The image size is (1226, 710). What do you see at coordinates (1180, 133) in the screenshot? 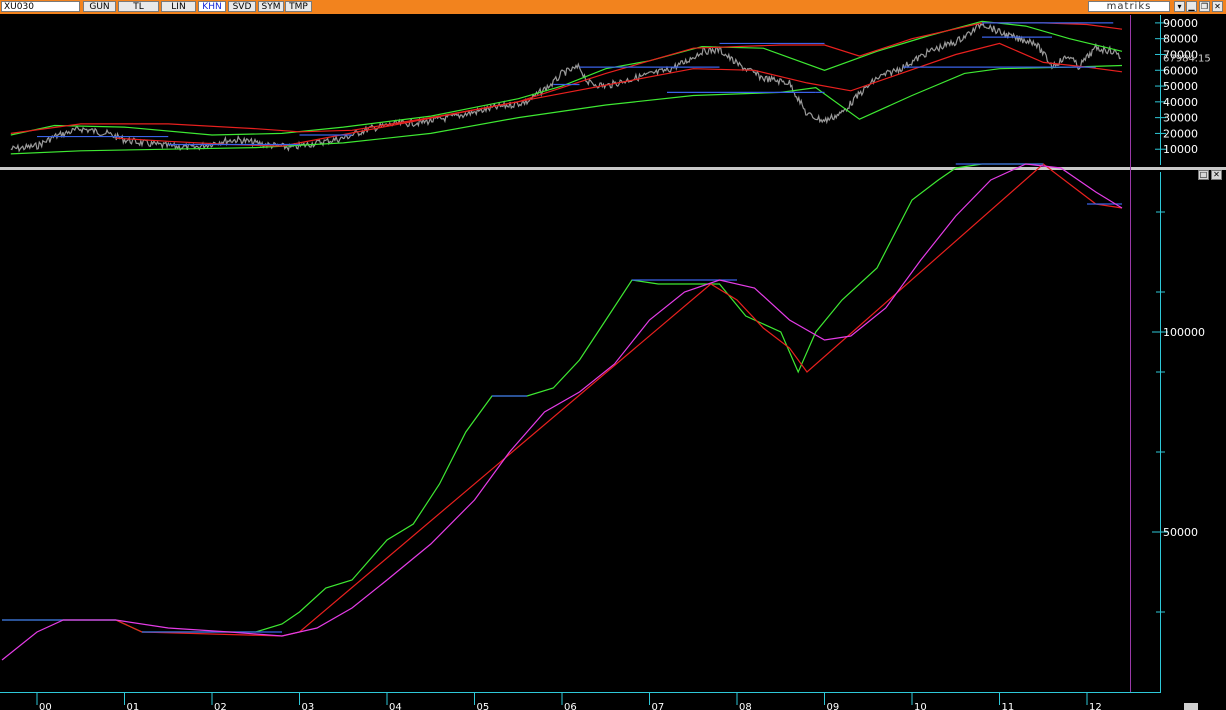
I see `y-tick-label: 20000` at bounding box center [1180, 133].